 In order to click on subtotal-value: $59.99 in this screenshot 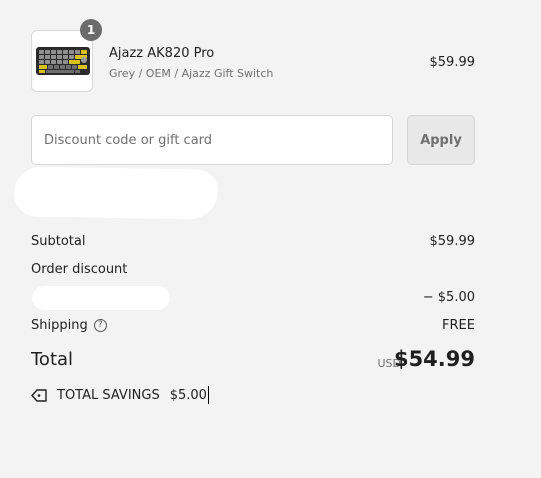, I will do `click(452, 241)`.